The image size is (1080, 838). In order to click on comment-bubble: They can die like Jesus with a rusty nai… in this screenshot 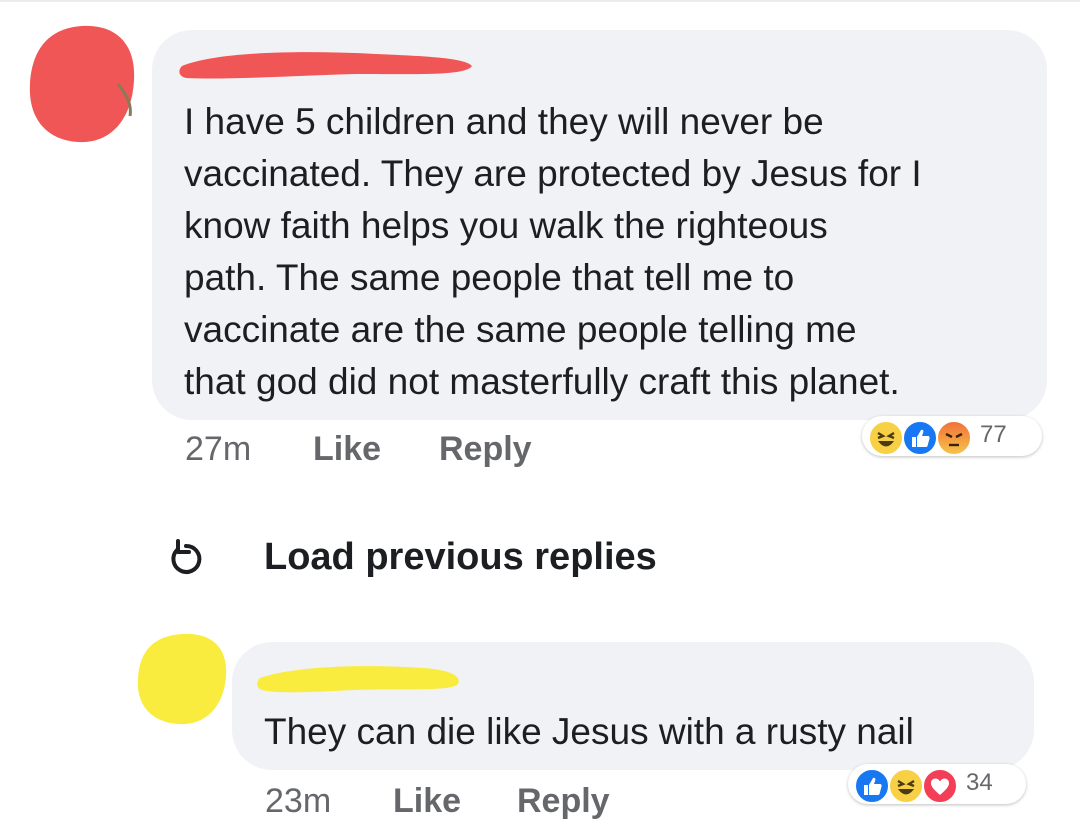, I will do `click(633, 706)`.